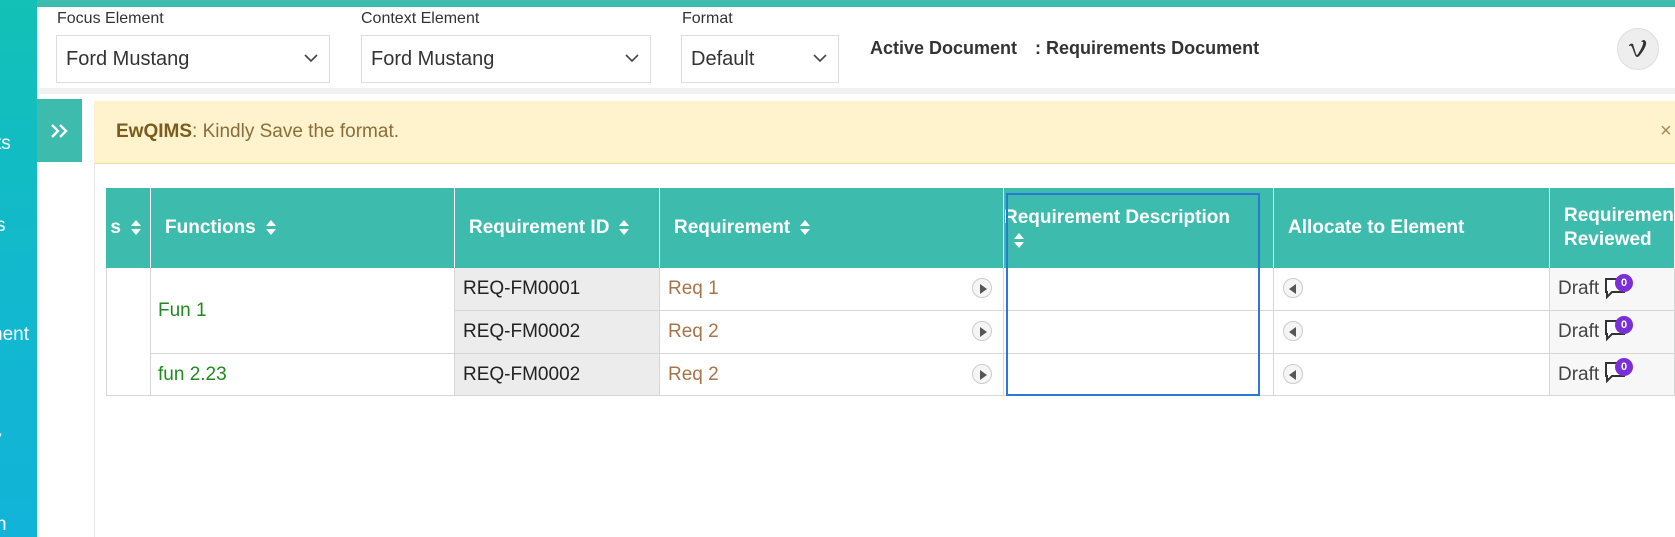 The height and width of the screenshot is (537, 1675). What do you see at coordinates (193, 59) in the screenshot?
I see `focus-element-select: Ford Mustang` at bounding box center [193, 59].